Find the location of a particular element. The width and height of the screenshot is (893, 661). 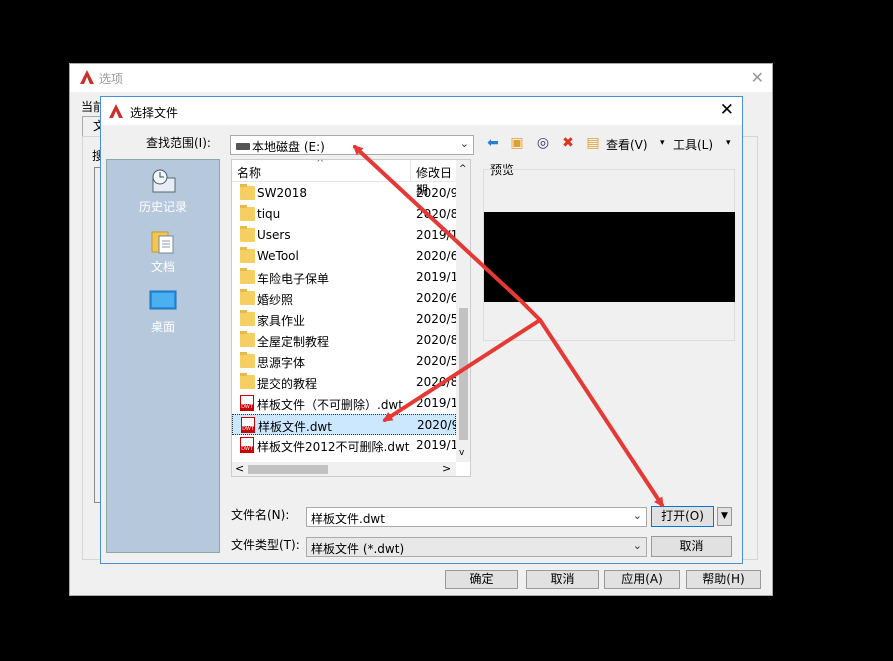

places-bar: 历史记录 文档 桌面 is located at coordinates (163, 356).